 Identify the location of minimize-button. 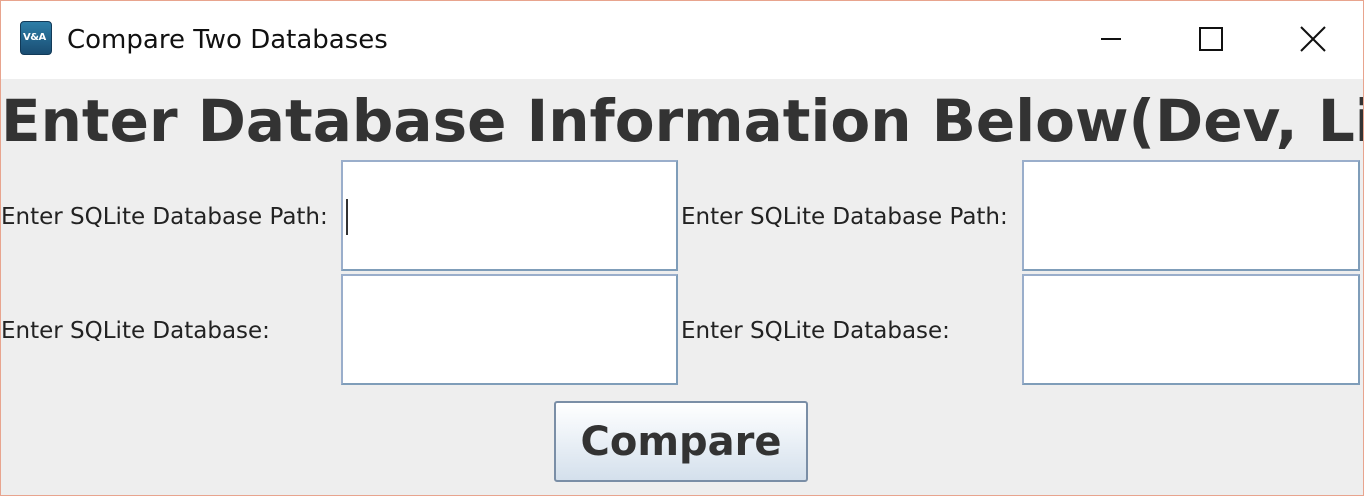
(1111, 40).